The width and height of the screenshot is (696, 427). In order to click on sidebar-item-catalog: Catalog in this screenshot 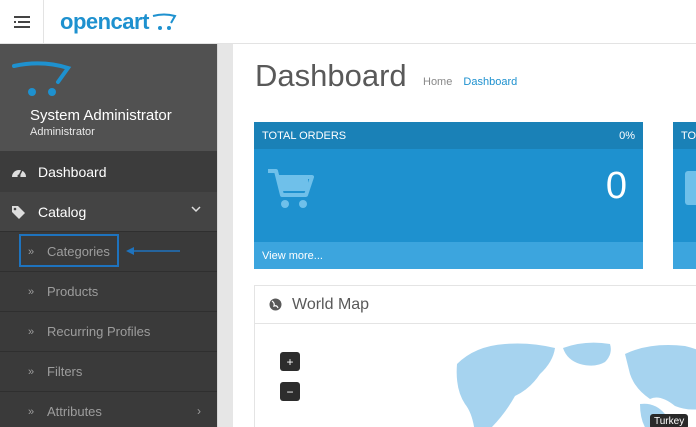, I will do `click(108, 211)`.